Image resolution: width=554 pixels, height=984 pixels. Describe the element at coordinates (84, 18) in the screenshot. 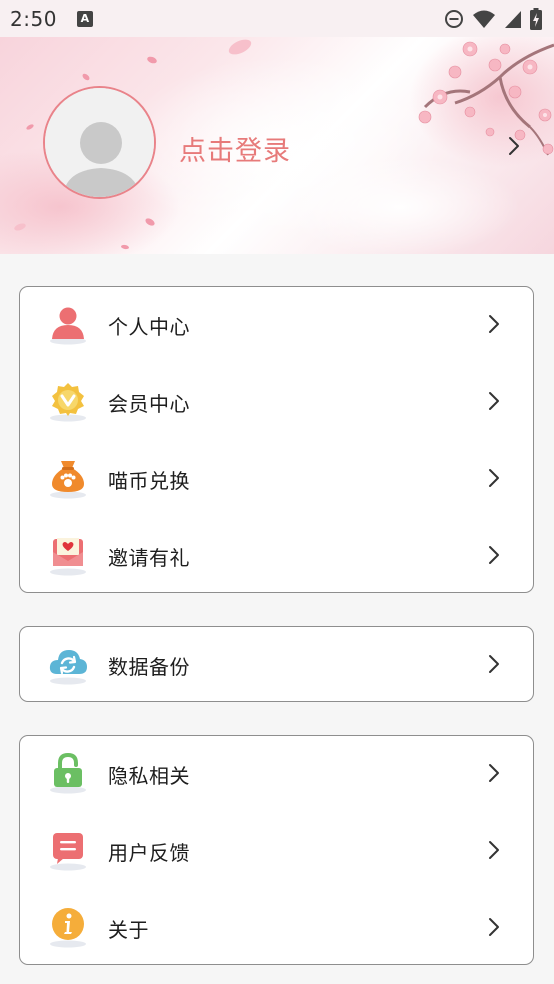

I see `a-icon: A` at that location.